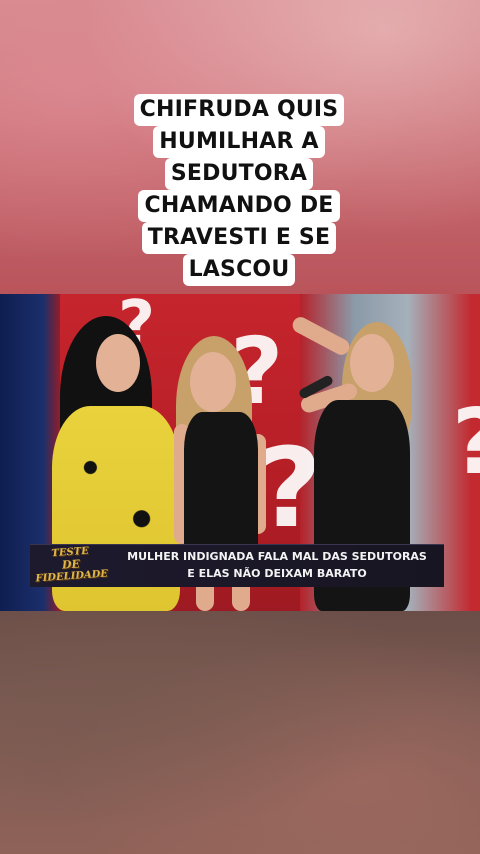  Describe the element at coordinates (72, 576) in the screenshot. I see `show-logo-line: FIDELIDADE` at that location.